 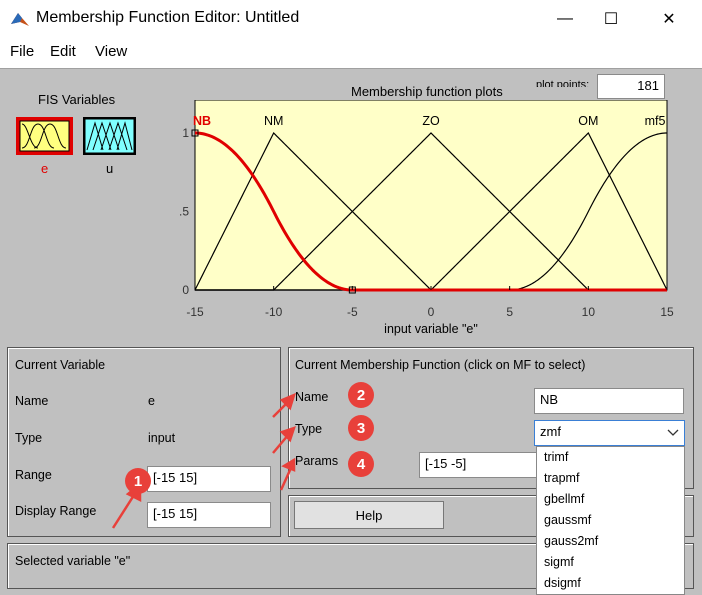 What do you see at coordinates (610, 583) in the screenshot?
I see `dropdown-option-dsigmf: dsigmf` at bounding box center [610, 583].